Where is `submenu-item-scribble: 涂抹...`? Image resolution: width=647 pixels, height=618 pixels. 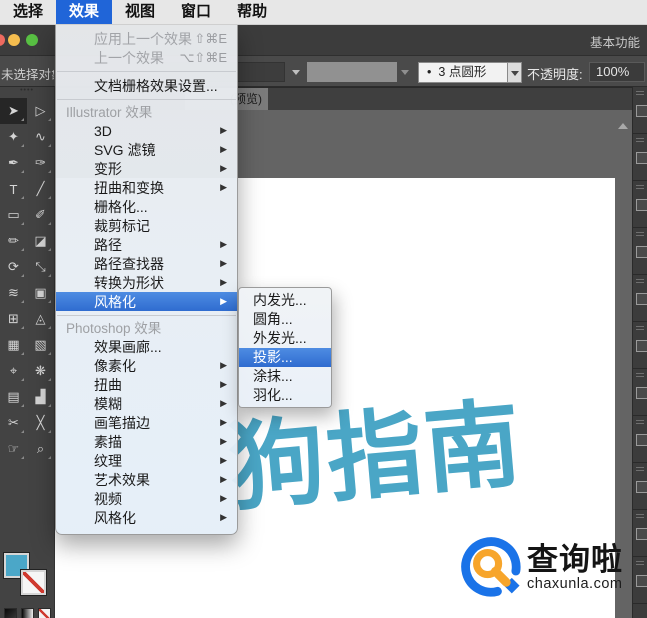 submenu-item-scribble: 涂抹... is located at coordinates (285, 376).